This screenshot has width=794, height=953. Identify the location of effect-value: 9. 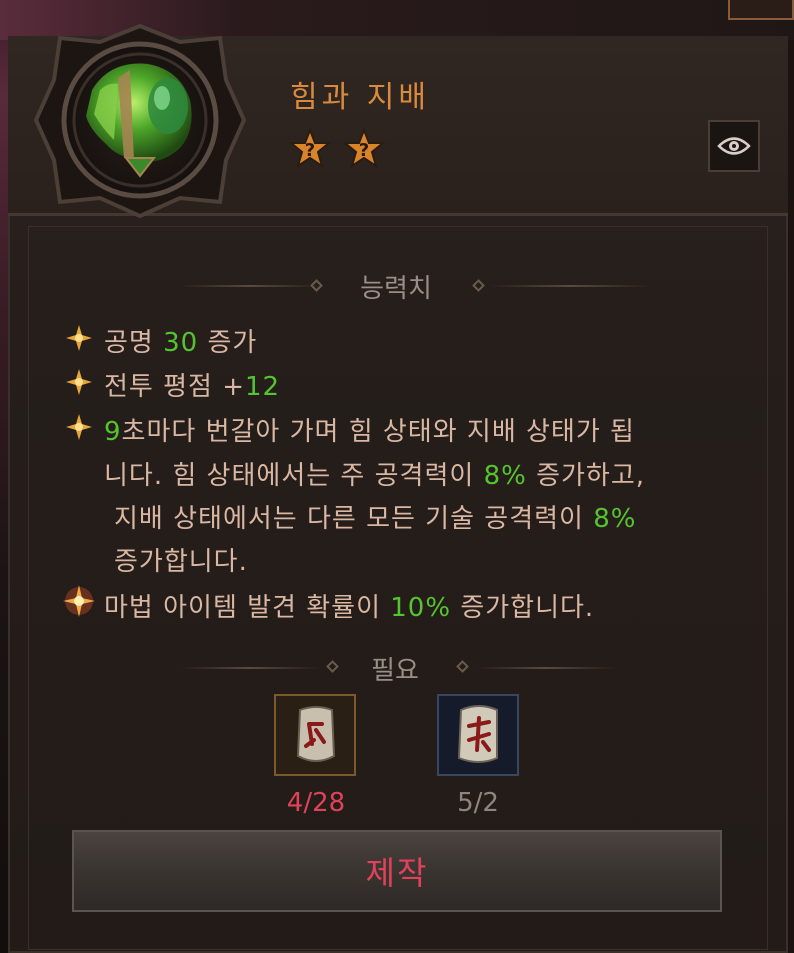
(113, 432).